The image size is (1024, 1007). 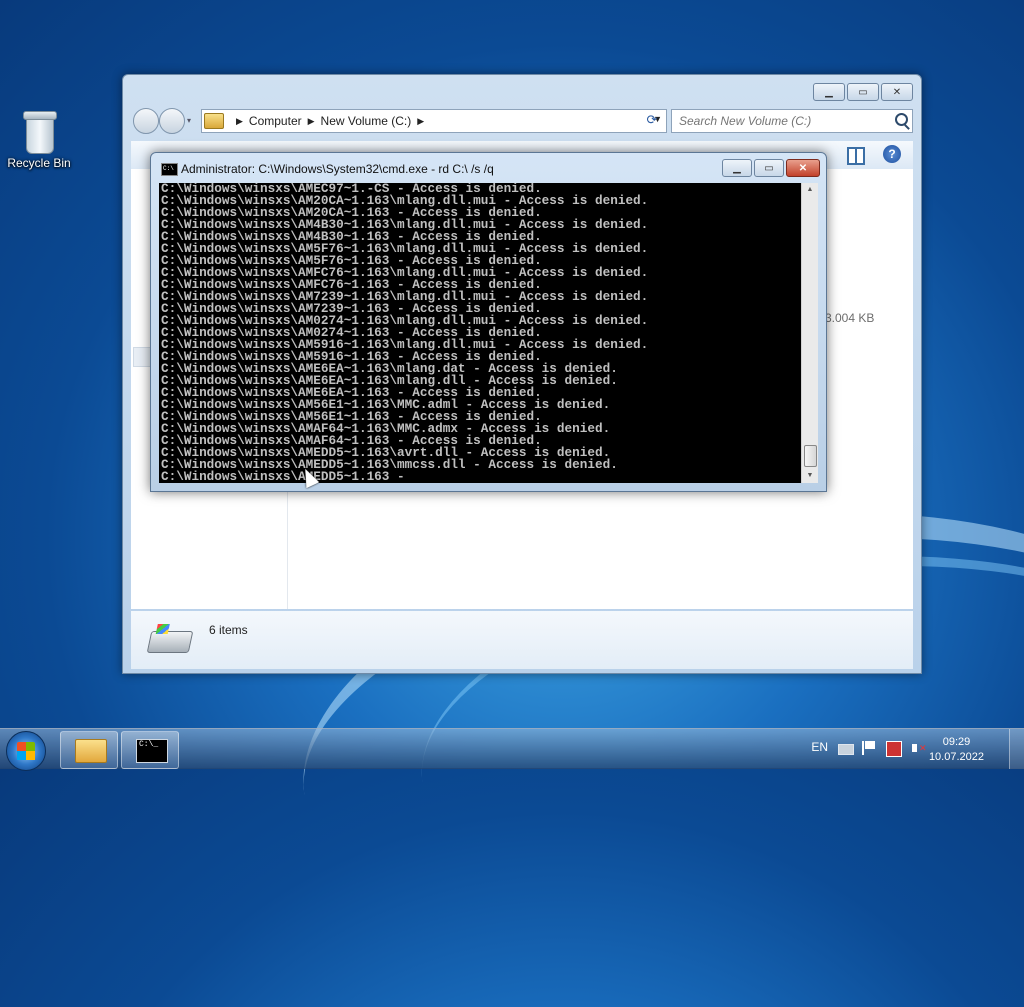 I want to click on desktop-icon-recycle-bin: Recycle Bin, so click(x=39, y=139).